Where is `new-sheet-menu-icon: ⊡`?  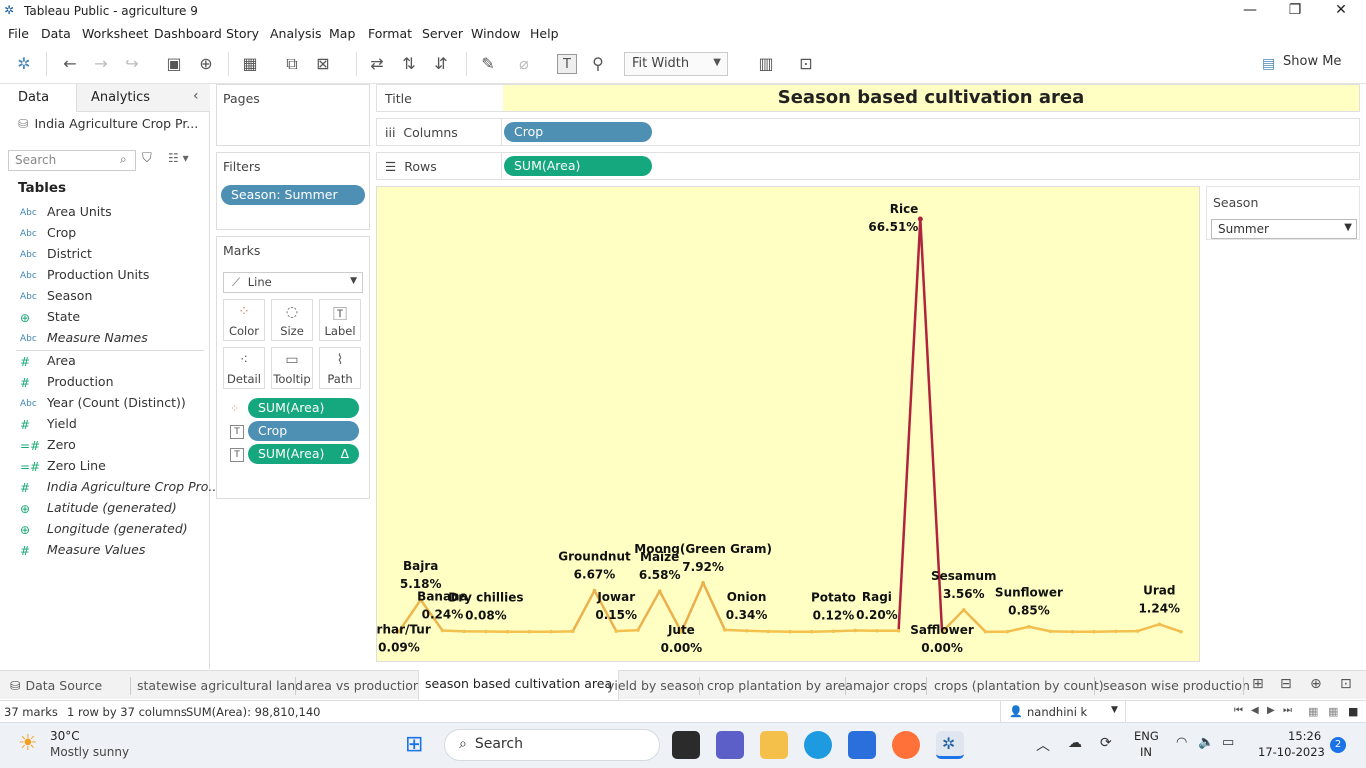
new-sheet-menu-icon: ⊡ is located at coordinates (1346, 684).